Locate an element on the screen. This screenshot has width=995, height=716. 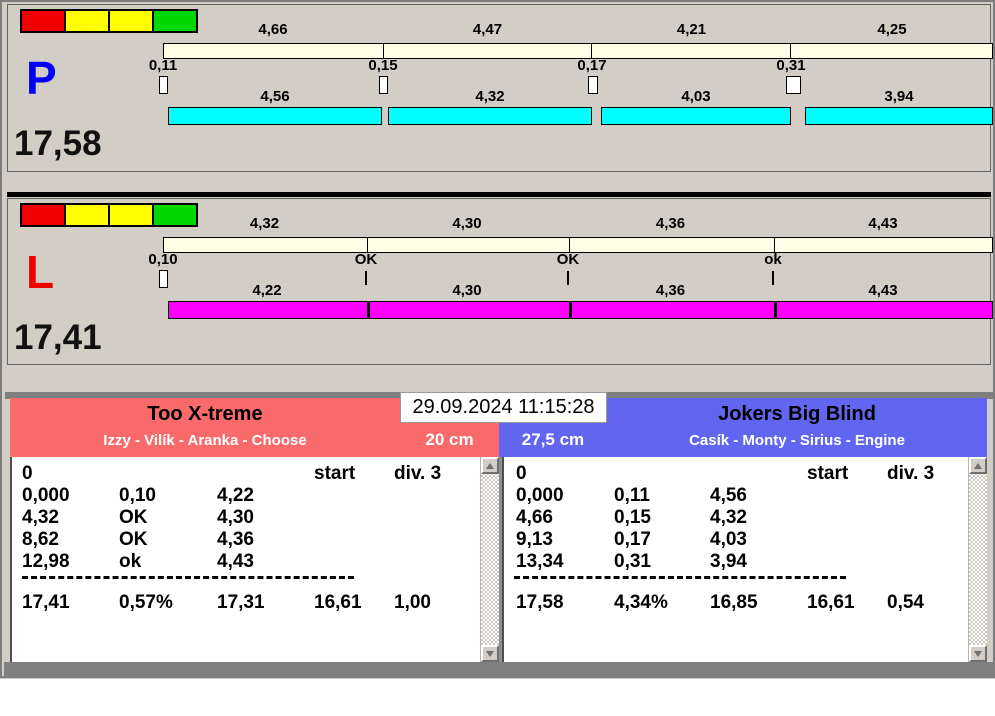
lane-total-p: 17,58 is located at coordinates (58, 143).